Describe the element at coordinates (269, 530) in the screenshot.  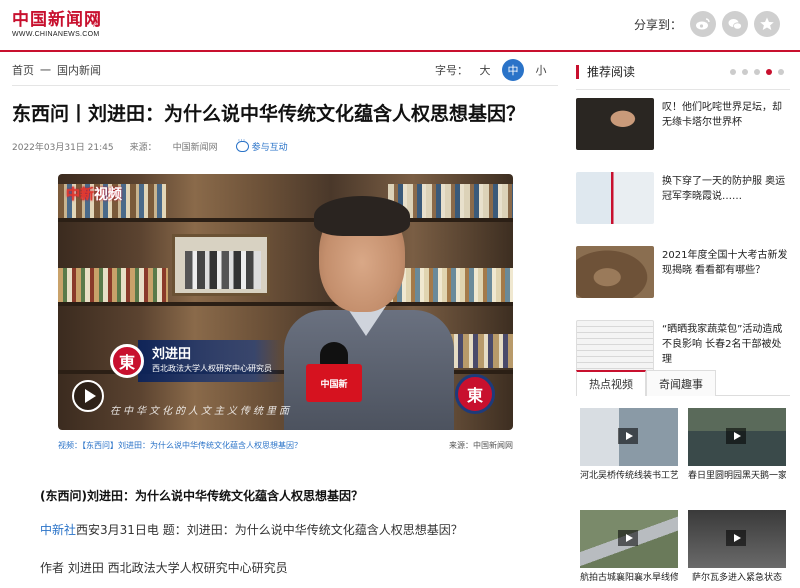
I see `para-text: 西安3月31日电 题：刘进田：为什么说中华传统文化蕴含人权思想基因？` at that location.